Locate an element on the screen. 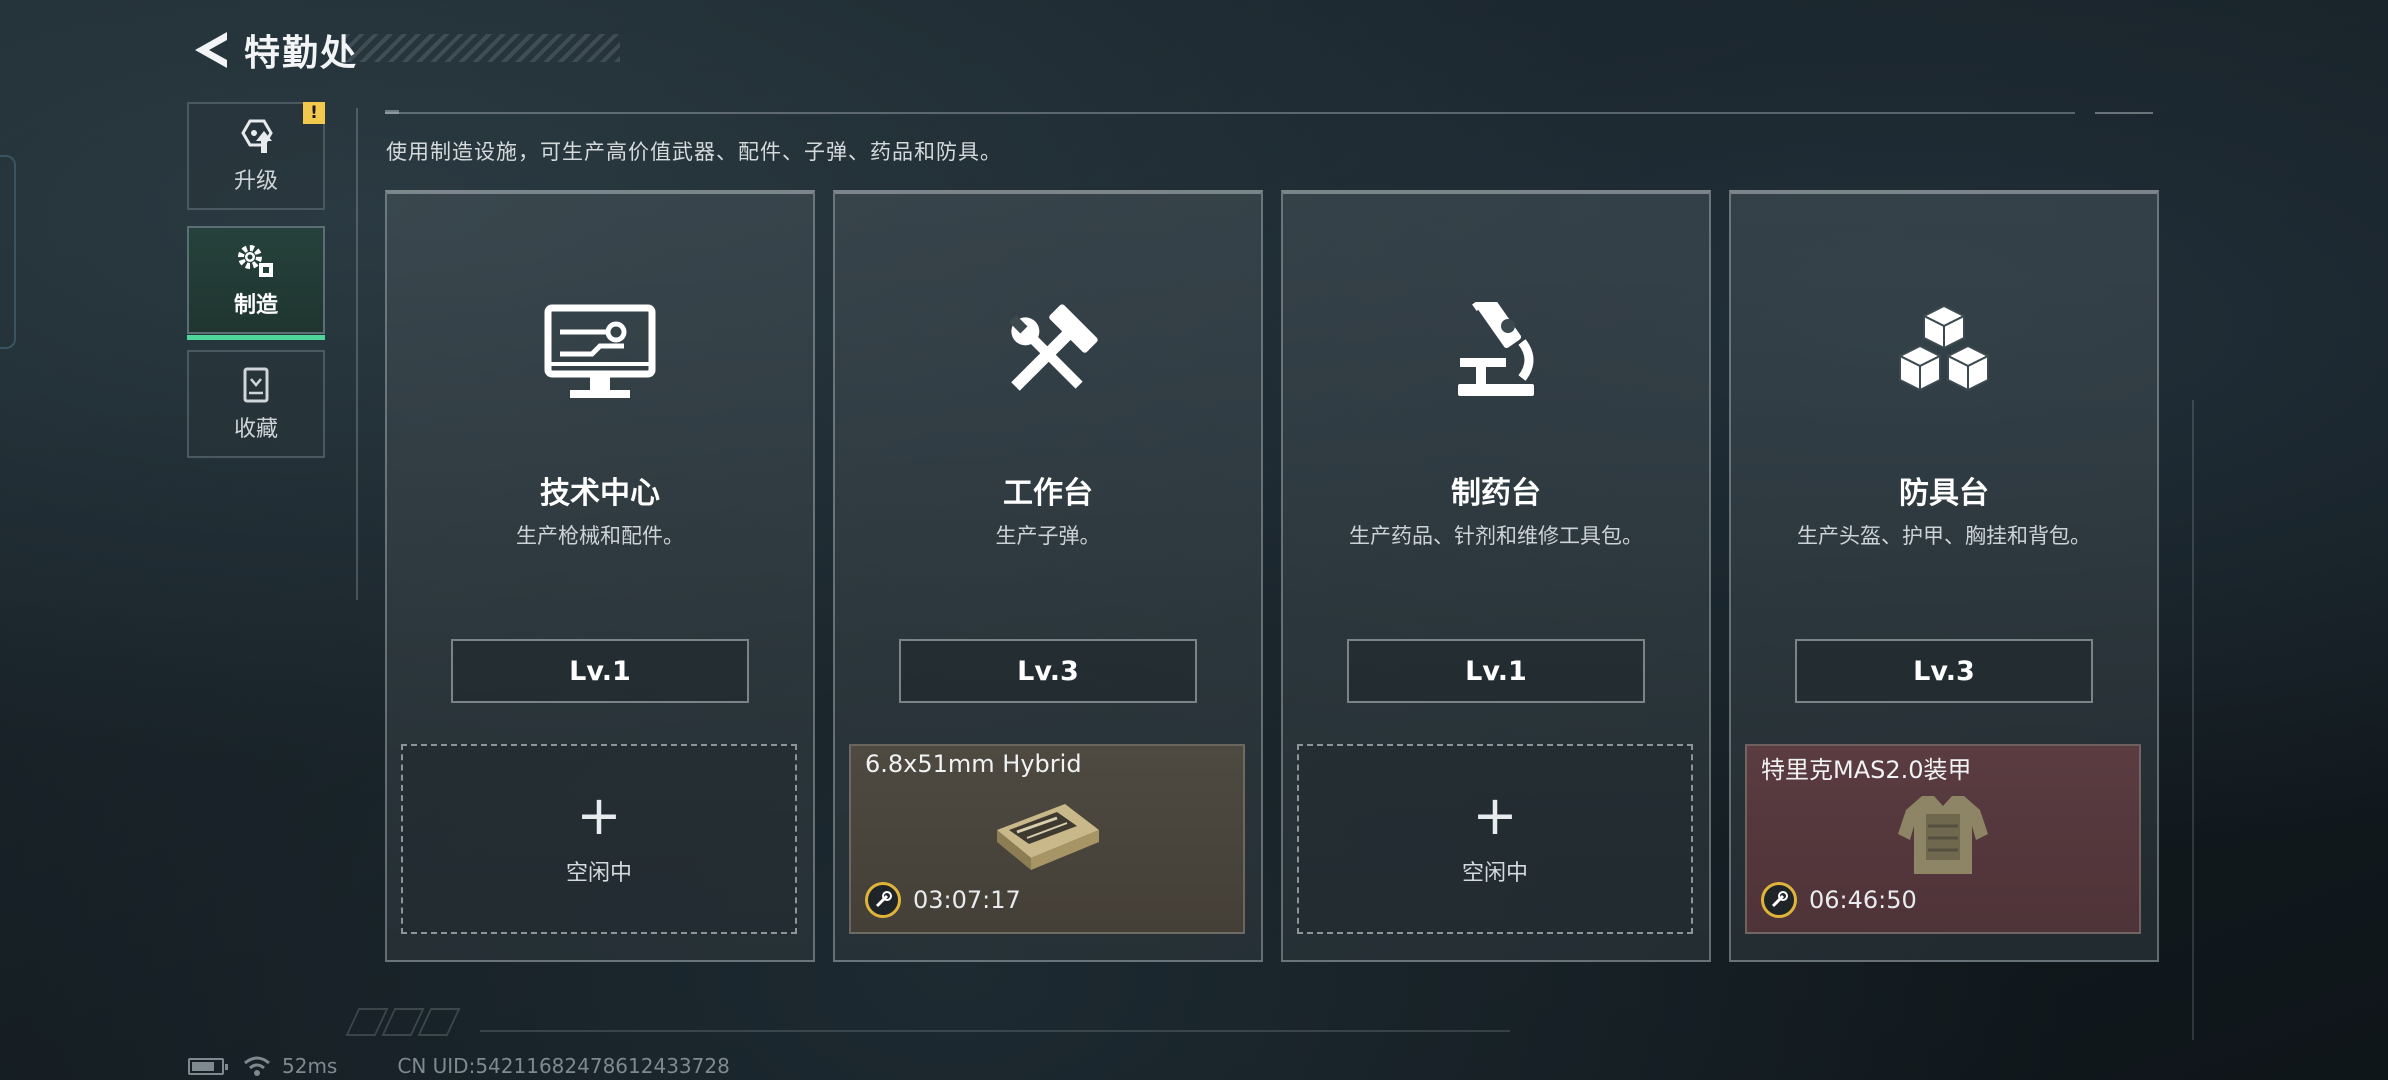 The image size is (2388, 1080). page-description: 使用制造设施，可生产高价值武器、配件、子弹、药品和防具。 is located at coordinates (694, 152).